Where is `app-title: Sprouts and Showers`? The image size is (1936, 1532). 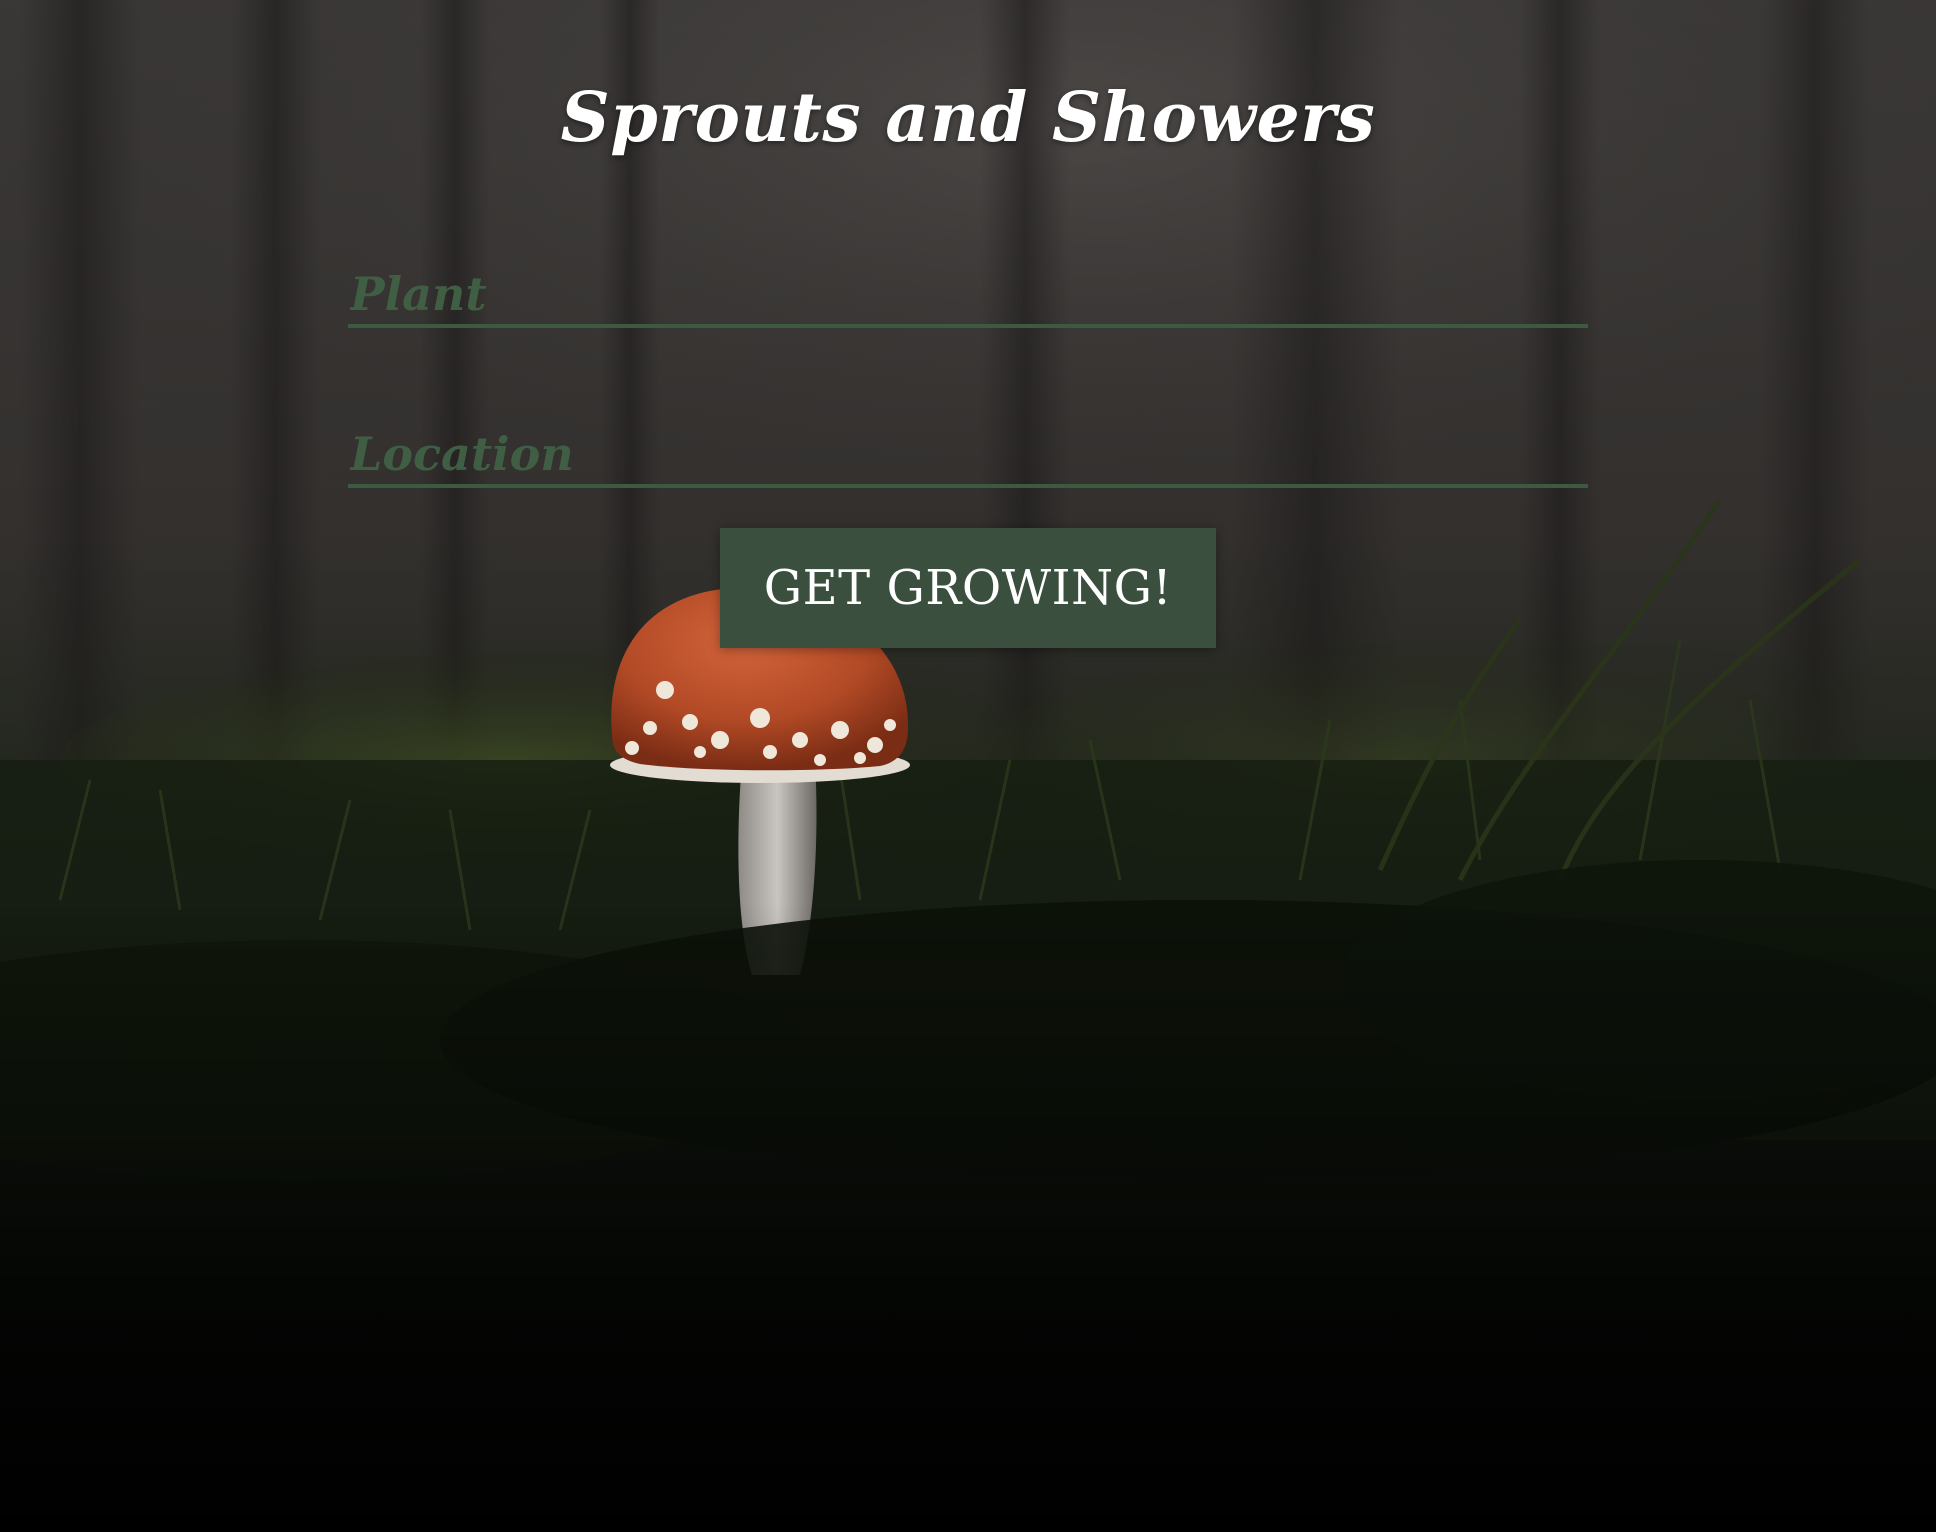 app-title: Sprouts and Showers is located at coordinates (968, 118).